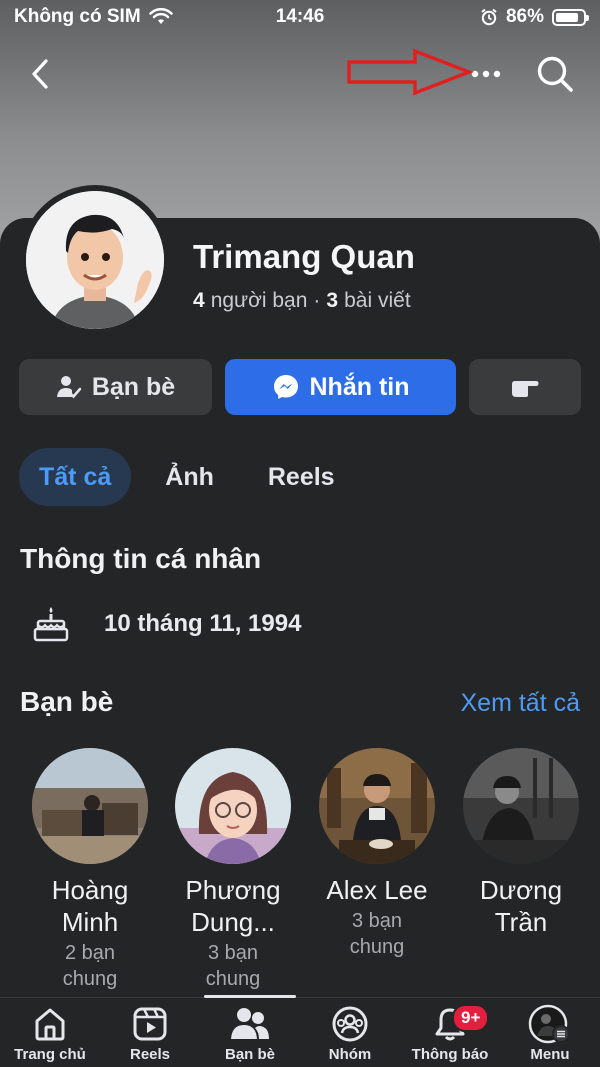 The width and height of the screenshot is (600, 1067). What do you see at coordinates (550, 1054) in the screenshot?
I see `nav-label: Menu` at bounding box center [550, 1054].